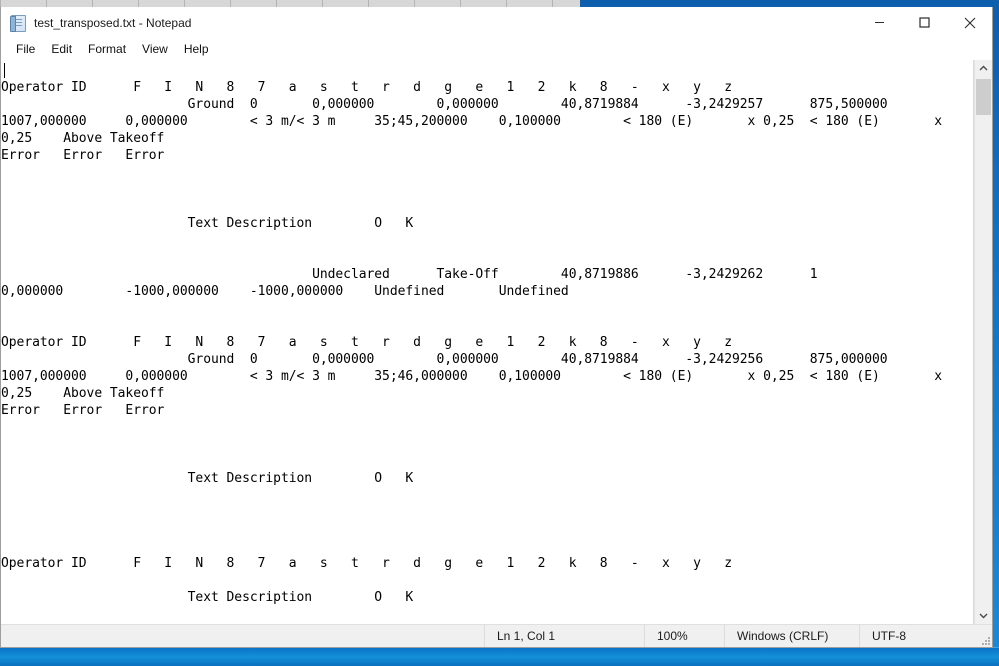 The height and width of the screenshot is (666, 999). Describe the element at coordinates (61, 49) in the screenshot. I see `menu-item-edit: Edit` at that location.